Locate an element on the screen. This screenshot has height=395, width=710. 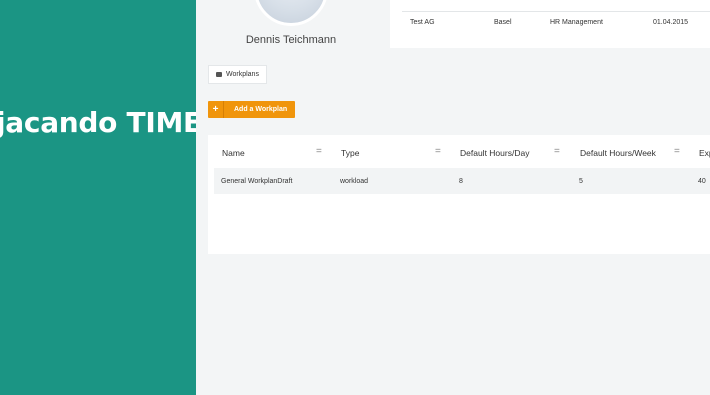
sort-icon-hours-week: = is located at coordinates (677, 151).